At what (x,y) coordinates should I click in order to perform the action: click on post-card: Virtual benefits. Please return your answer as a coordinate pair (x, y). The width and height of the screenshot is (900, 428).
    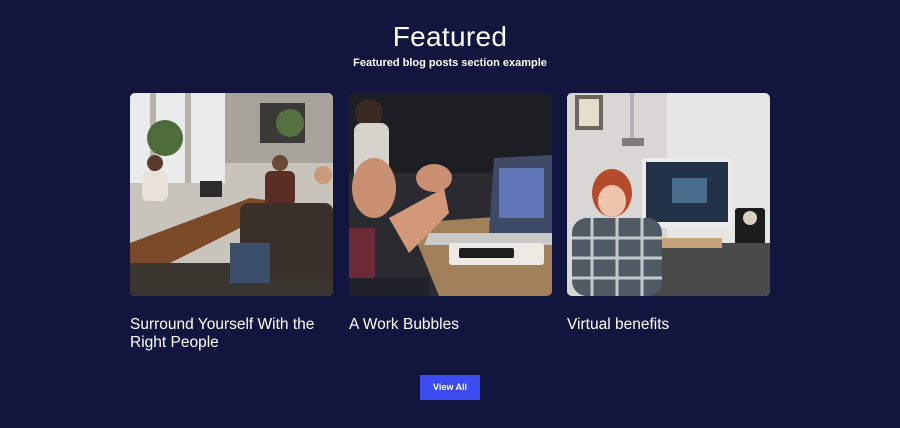
    Looking at the image, I should click on (668, 213).